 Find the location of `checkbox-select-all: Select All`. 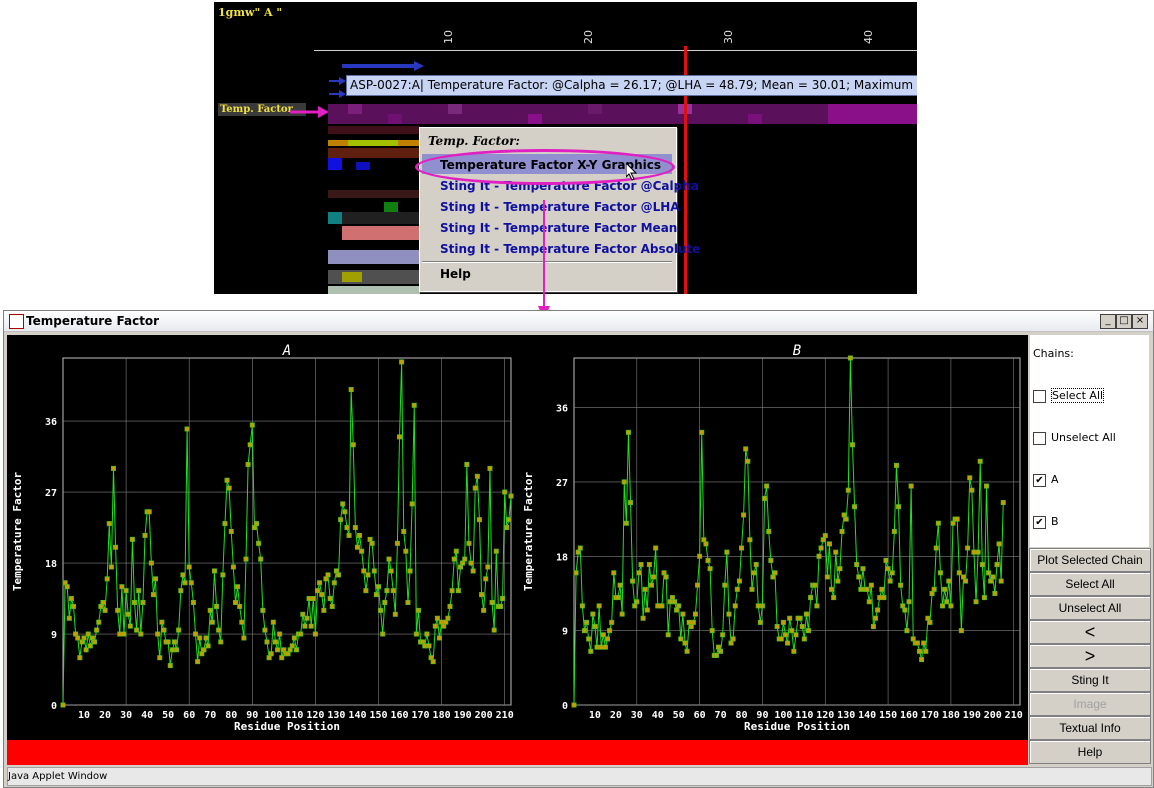

checkbox-select-all: Select All is located at coordinates (1069, 395).